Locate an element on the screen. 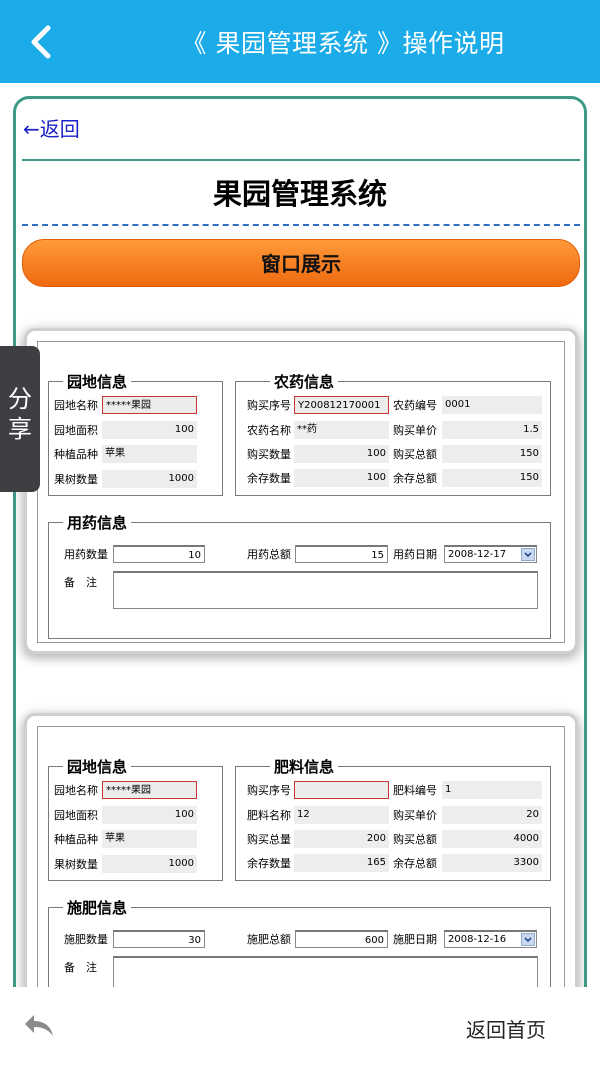  back-to-home-link: 返回首页 is located at coordinates (506, 1028).